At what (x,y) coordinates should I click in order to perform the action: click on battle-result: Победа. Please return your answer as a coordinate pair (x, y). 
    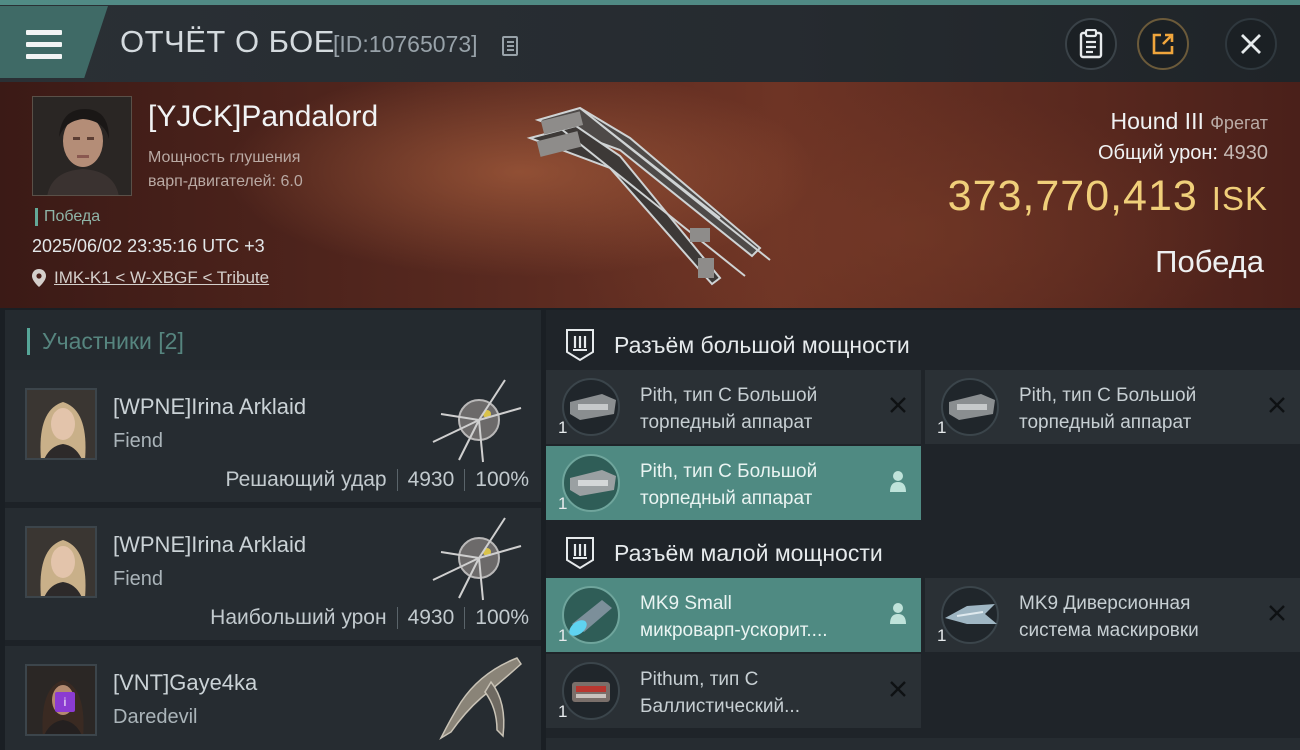
    Looking at the image, I should click on (1209, 261).